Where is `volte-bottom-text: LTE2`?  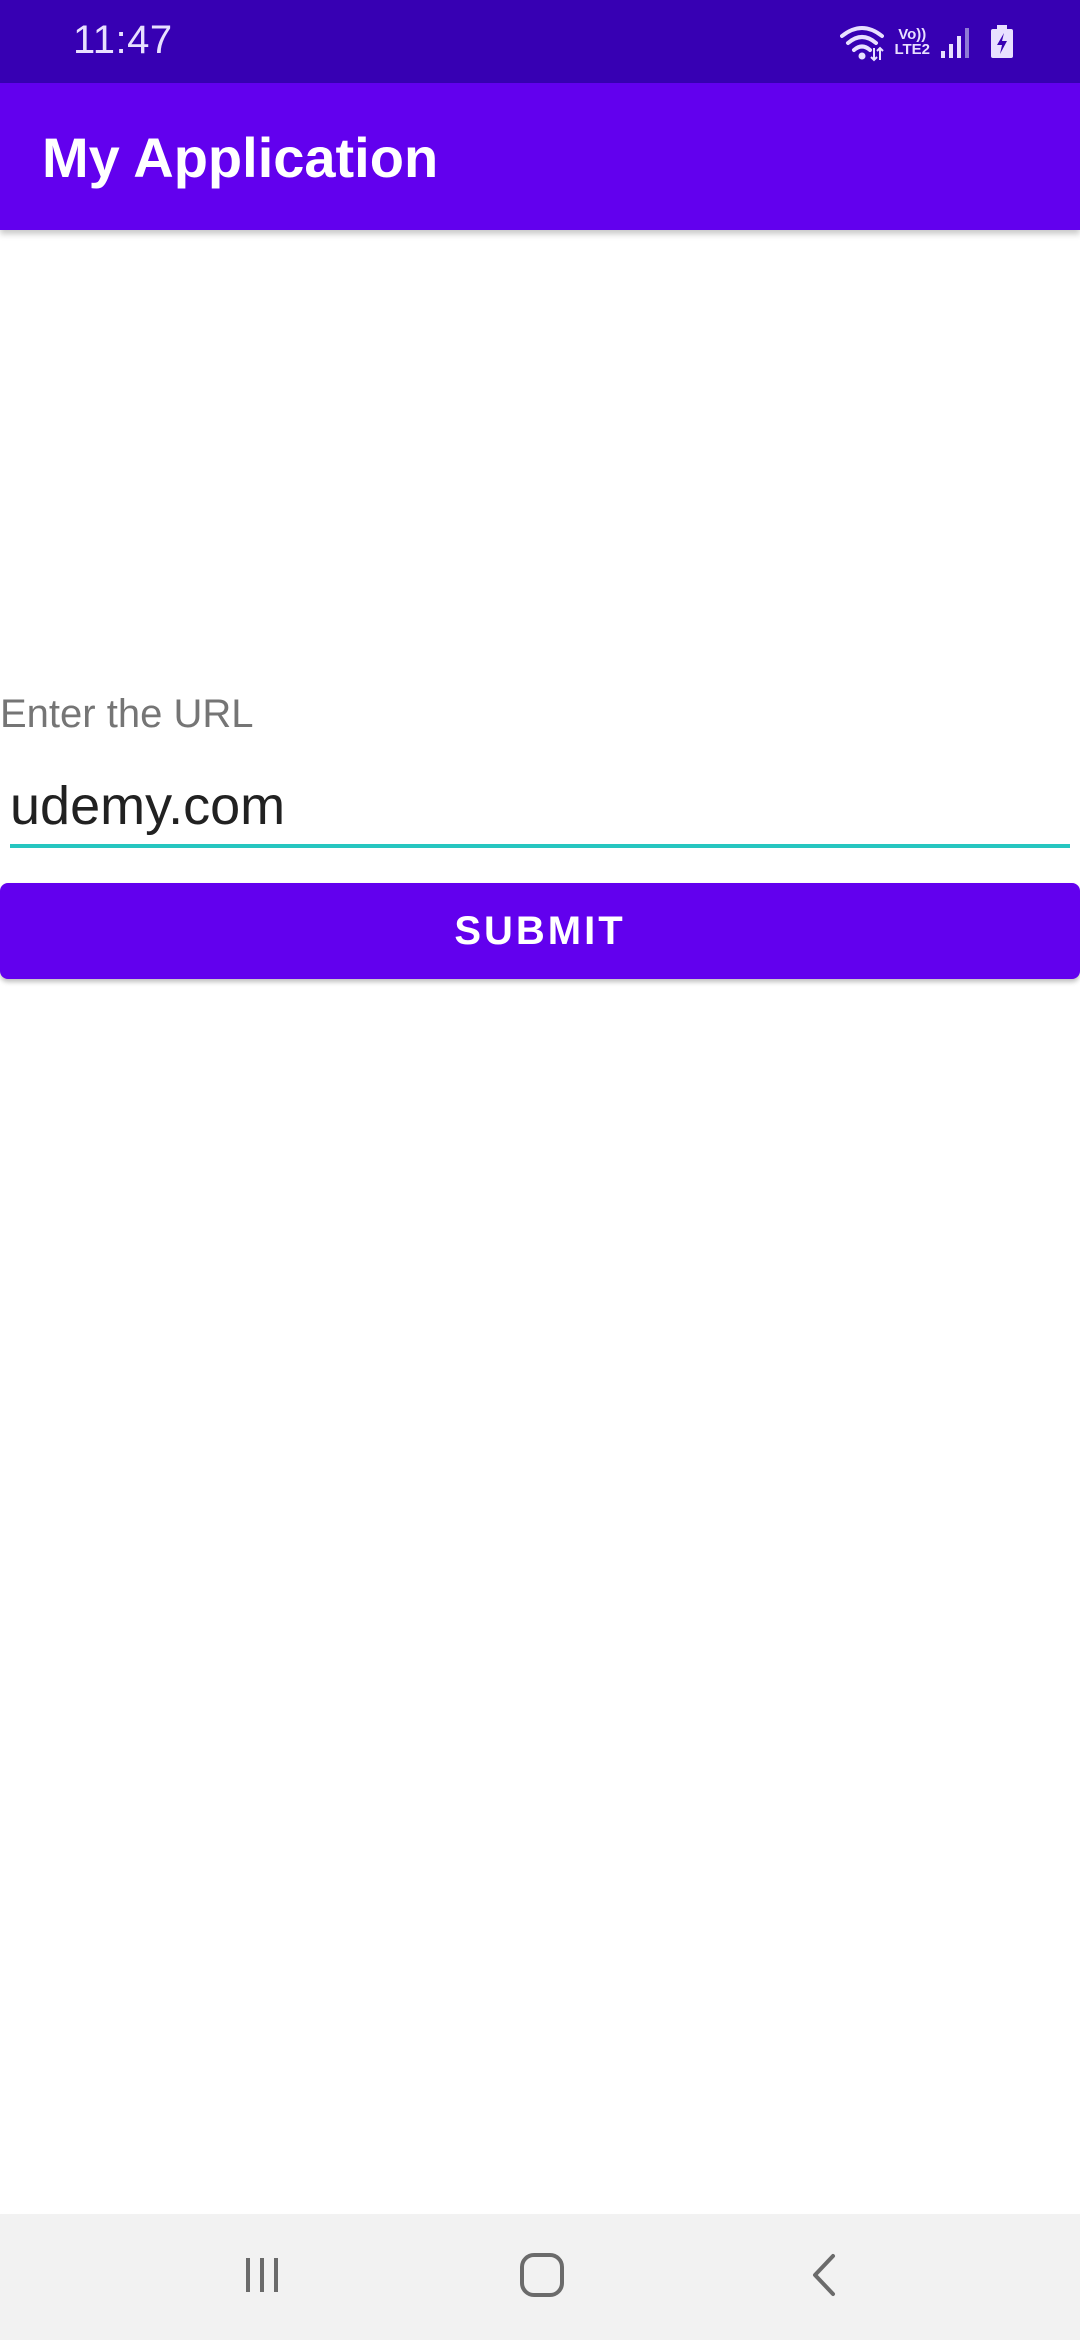
volte-bottom-text: LTE2 is located at coordinates (912, 49).